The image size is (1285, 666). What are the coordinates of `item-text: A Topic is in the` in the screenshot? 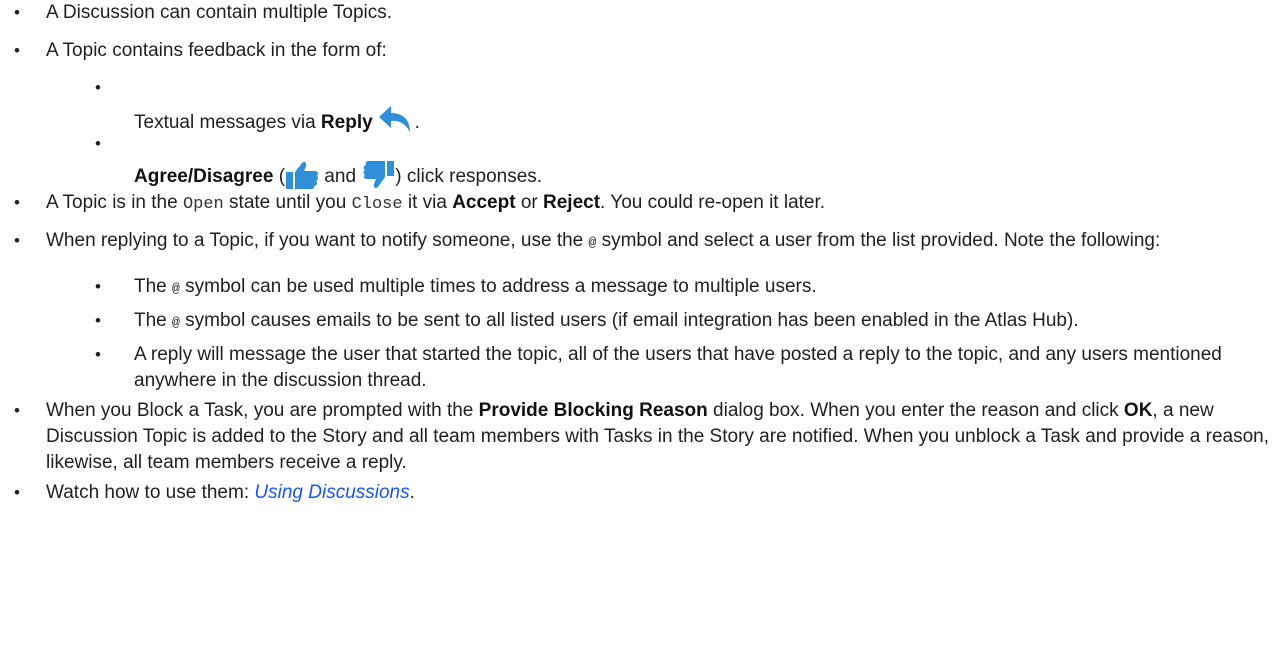 It's located at (114, 202).